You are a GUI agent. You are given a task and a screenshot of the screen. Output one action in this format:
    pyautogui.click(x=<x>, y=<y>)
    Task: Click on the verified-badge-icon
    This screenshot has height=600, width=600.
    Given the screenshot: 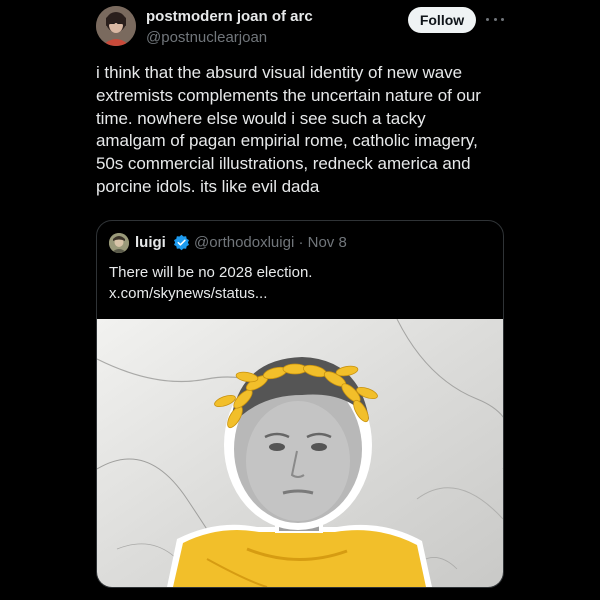 What is the action you would take?
    pyautogui.click(x=181, y=242)
    